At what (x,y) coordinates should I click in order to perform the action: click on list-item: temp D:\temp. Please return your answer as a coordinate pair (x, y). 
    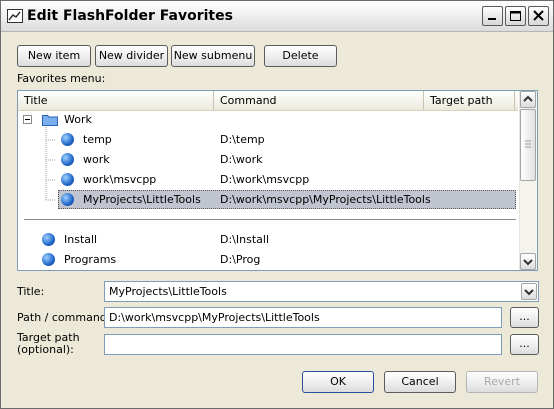
    Looking at the image, I should click on (268, 139).